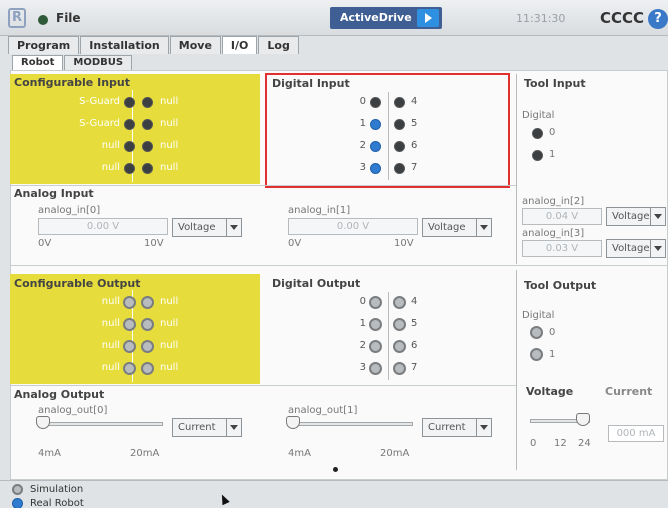  Describe the element at coordinates (622, 18) in the screenshot. I see `robot-name: CCCC` at that location.